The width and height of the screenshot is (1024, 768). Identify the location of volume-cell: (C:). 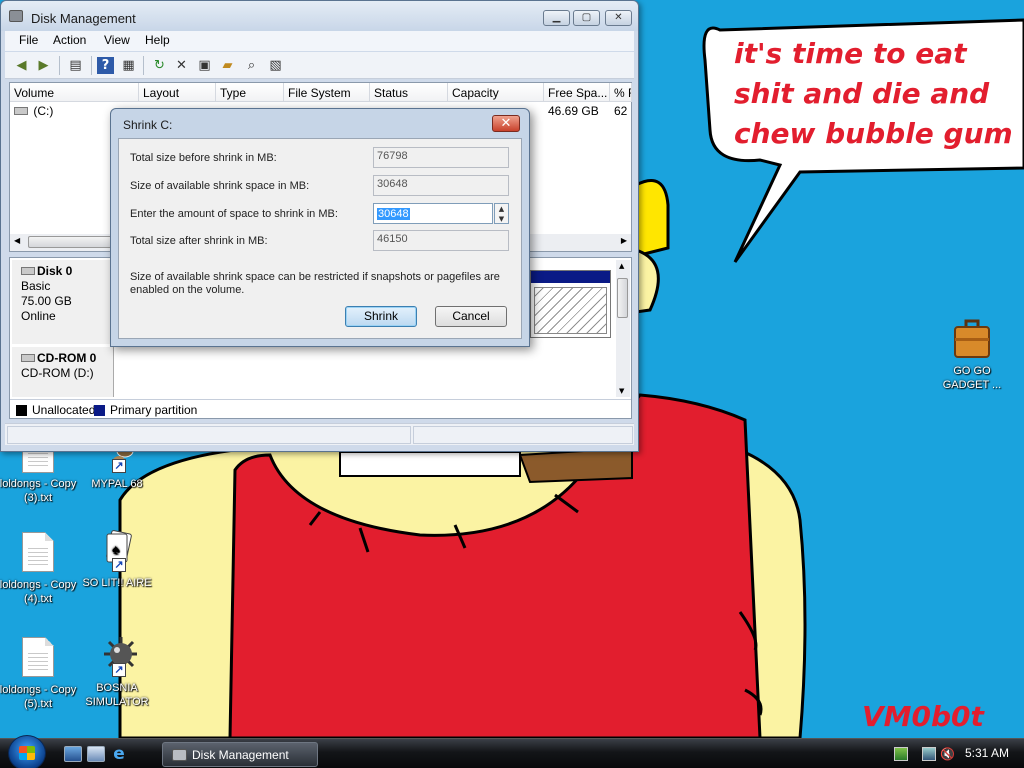
(33, 111).